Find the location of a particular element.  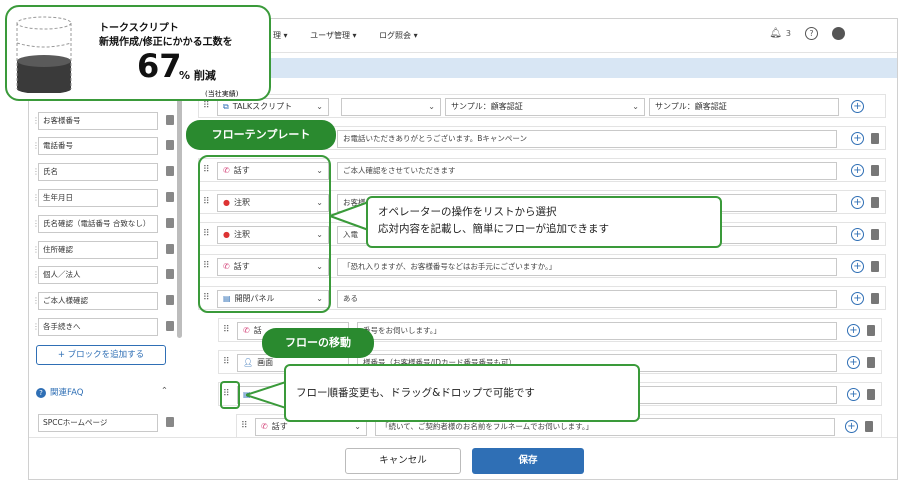

flow-move-label: フローの移動 is located at coordinates (318, 343).